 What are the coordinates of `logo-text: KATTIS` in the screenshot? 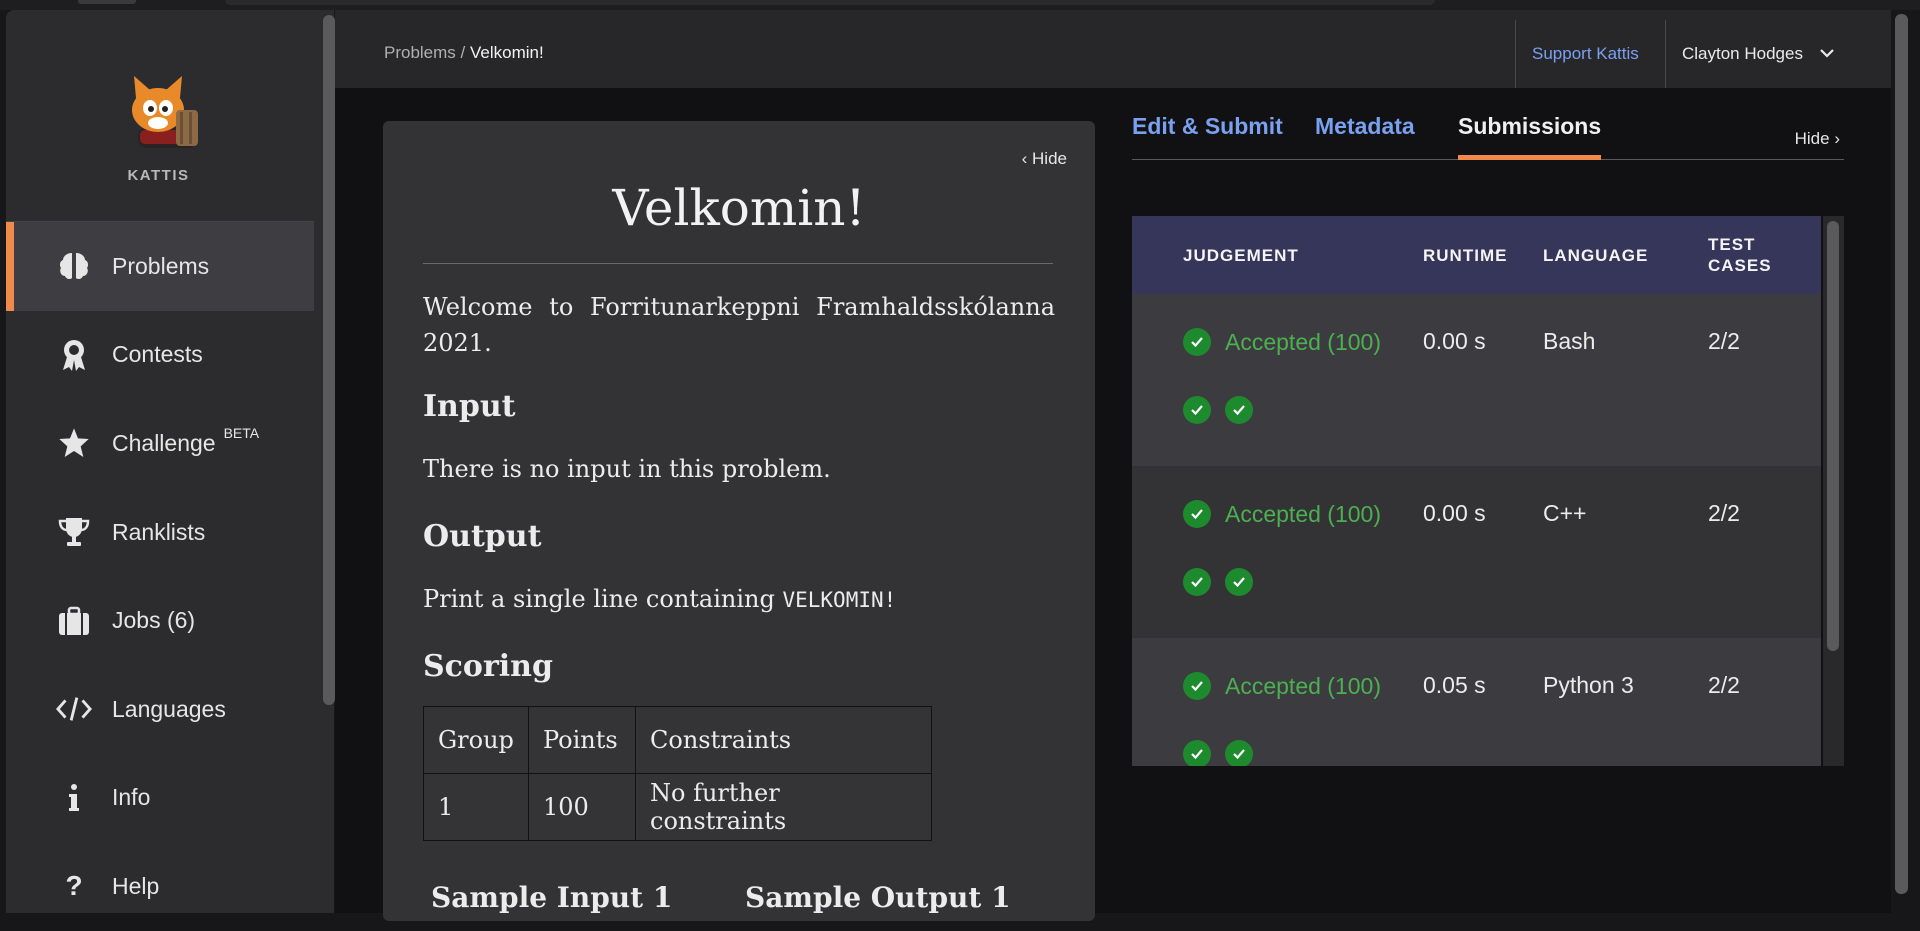 It's located at (158, 175).